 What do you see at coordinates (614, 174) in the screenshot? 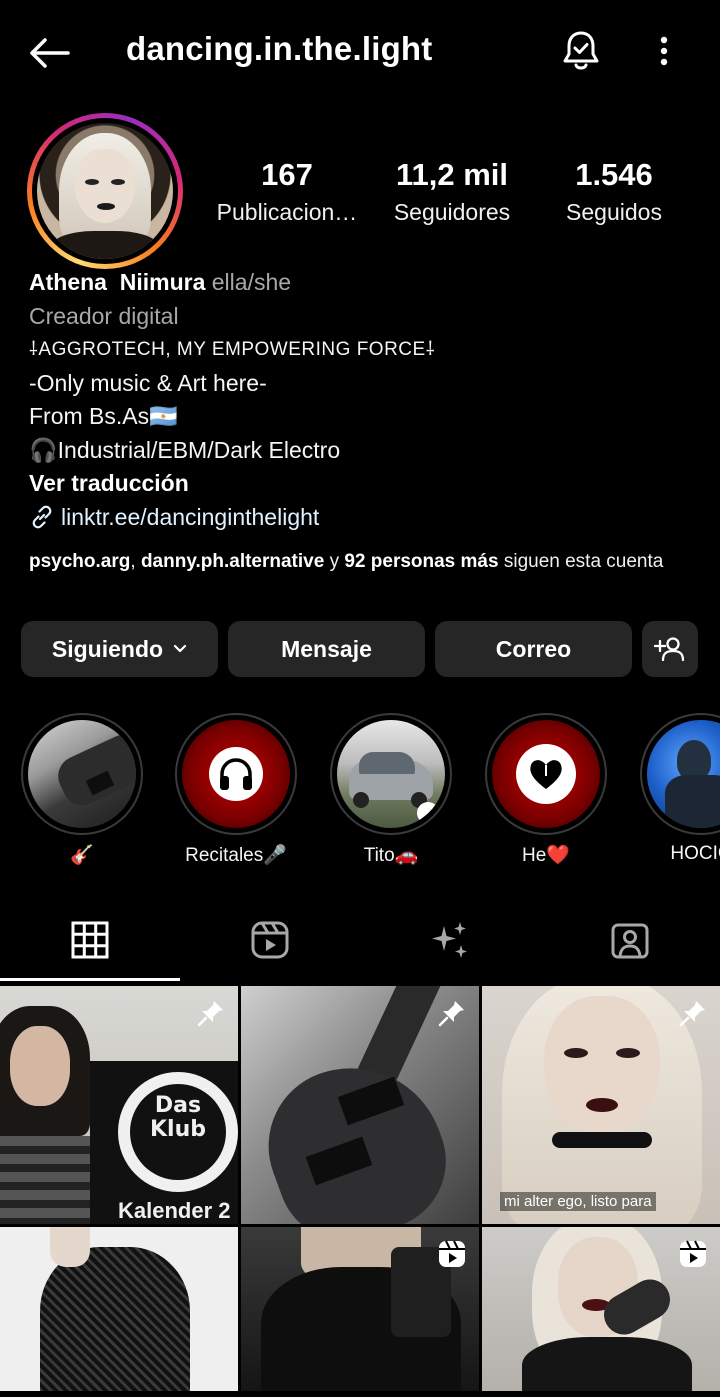
I see `following-count-value: 1.546` at bounding box center [614, 174].